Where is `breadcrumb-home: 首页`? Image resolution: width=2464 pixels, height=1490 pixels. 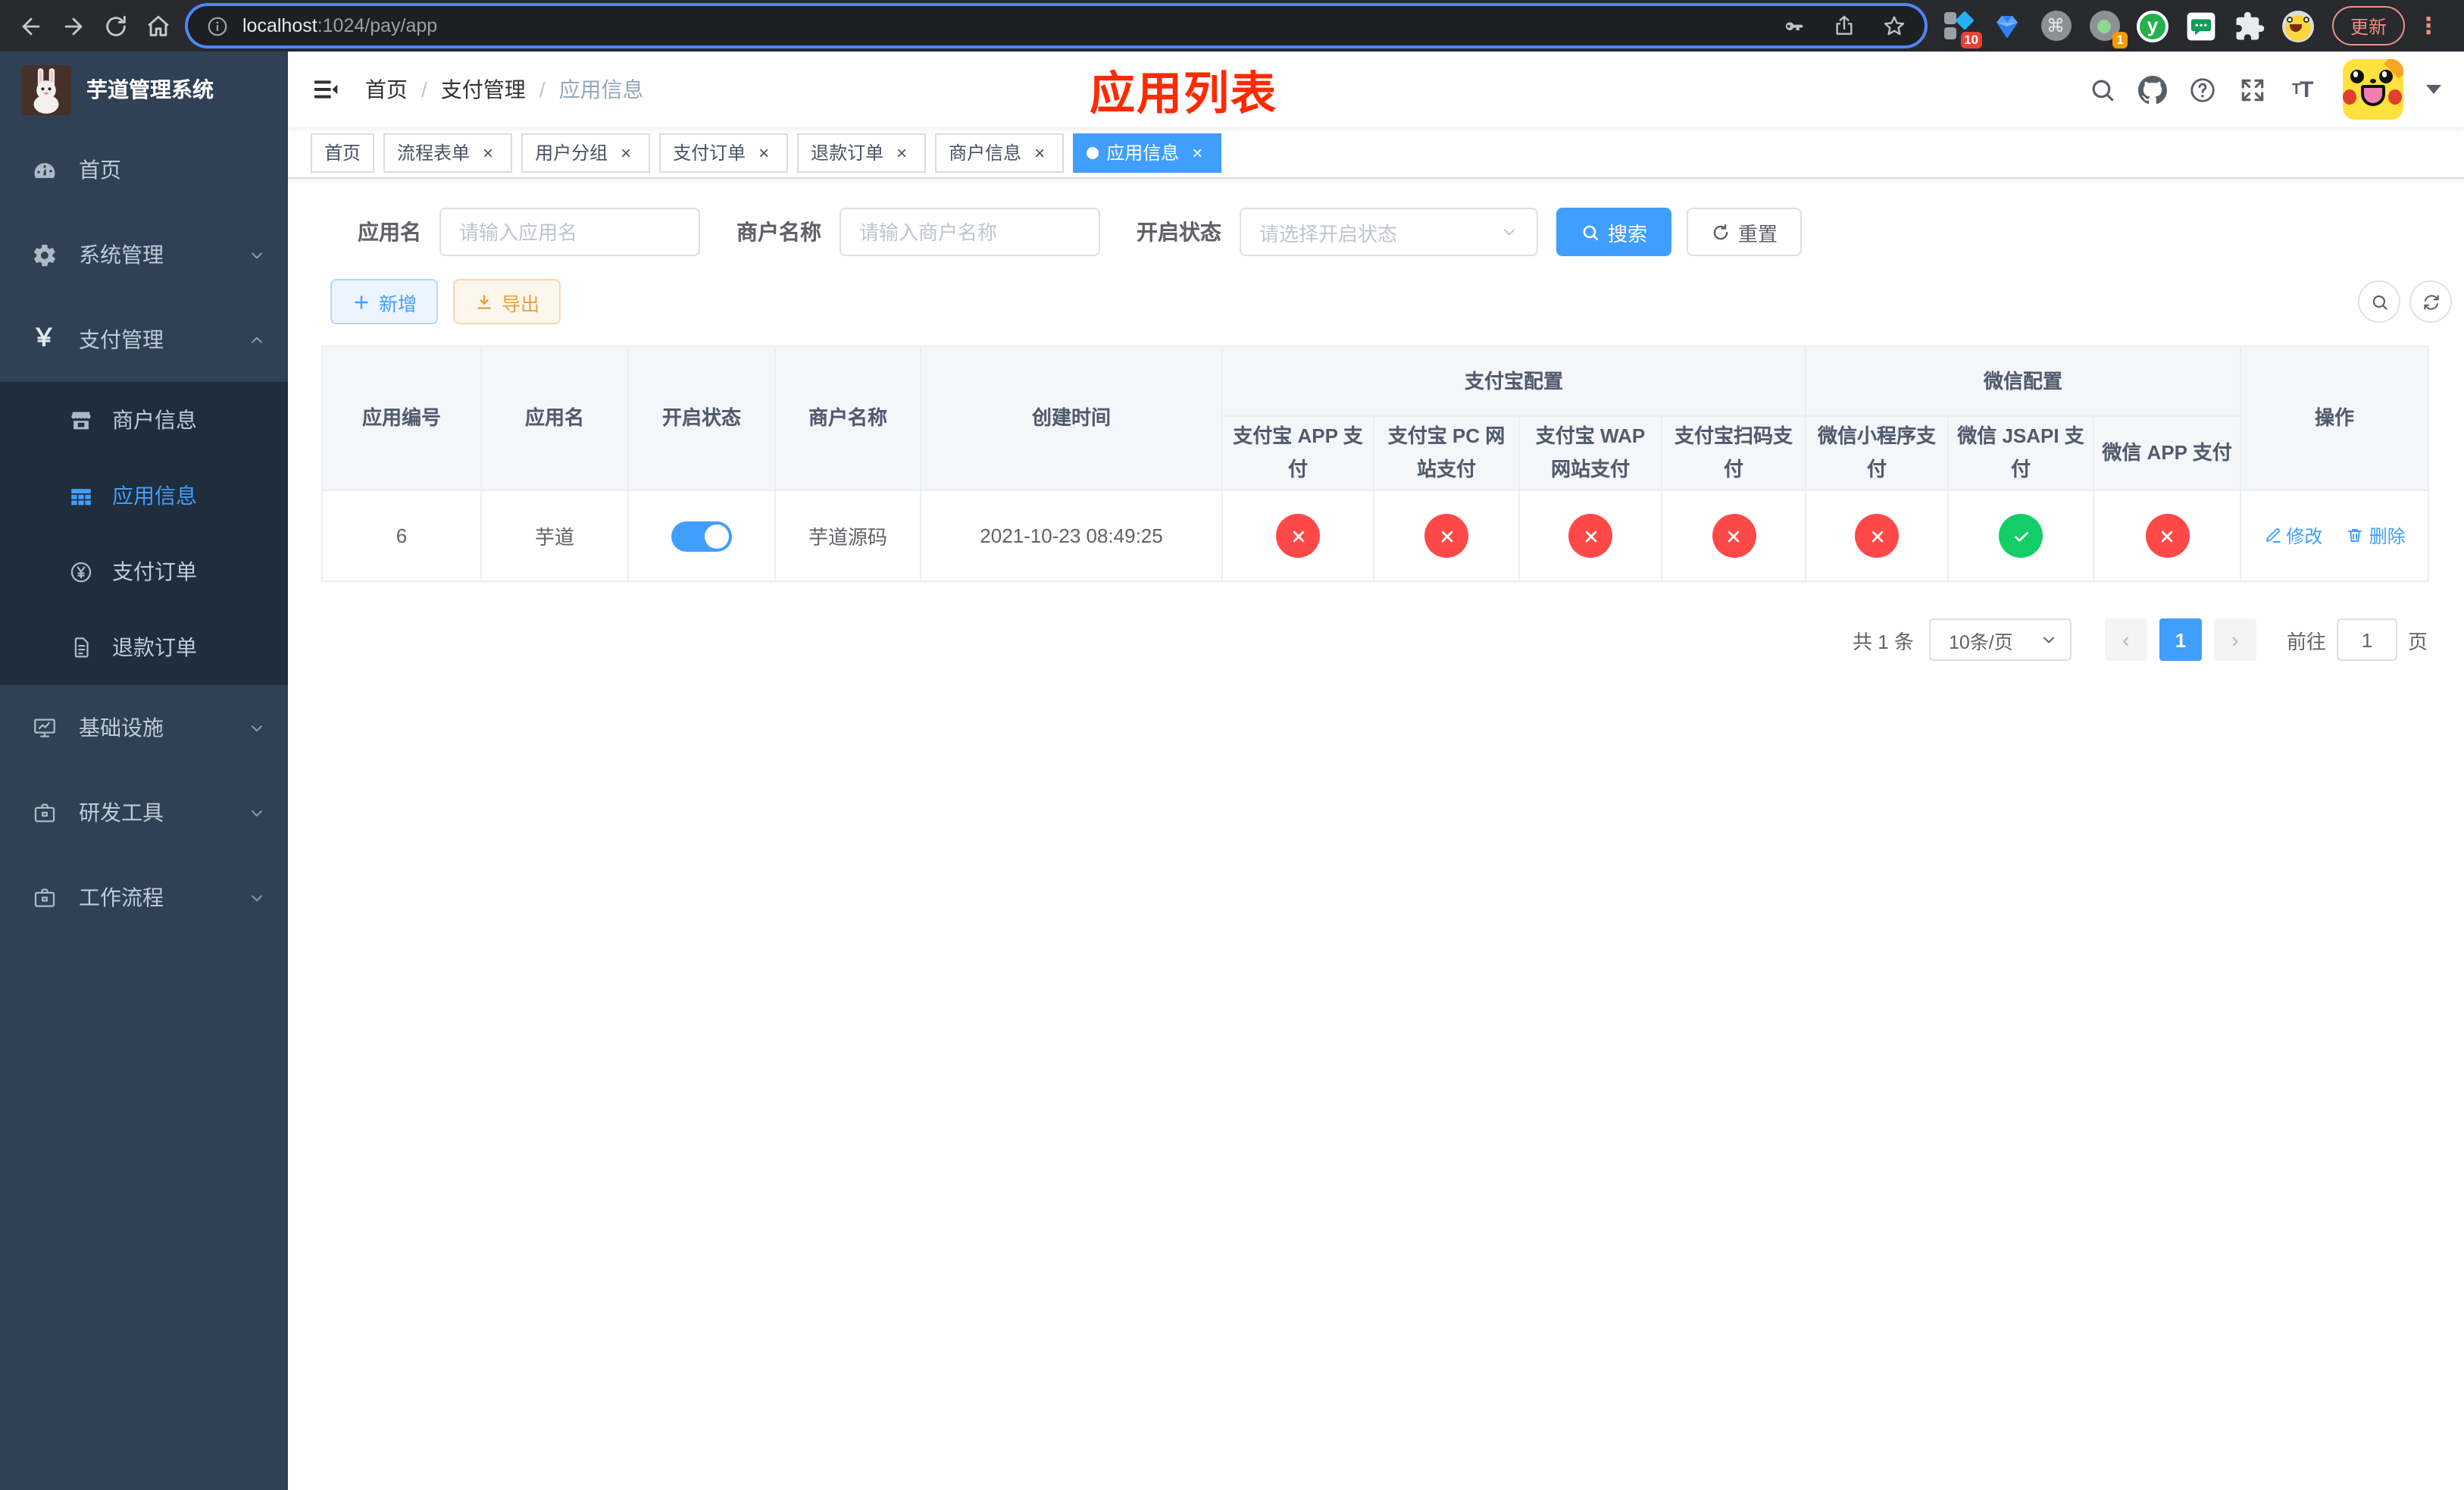 breadcrumb-home: 首页 is located at coordinates (386, 89).